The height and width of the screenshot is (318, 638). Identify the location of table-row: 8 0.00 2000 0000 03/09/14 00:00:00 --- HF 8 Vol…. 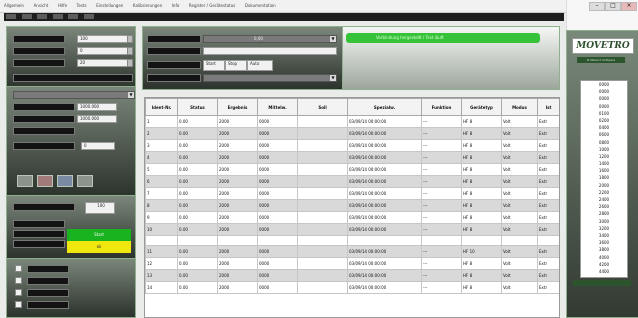
(352, 205).